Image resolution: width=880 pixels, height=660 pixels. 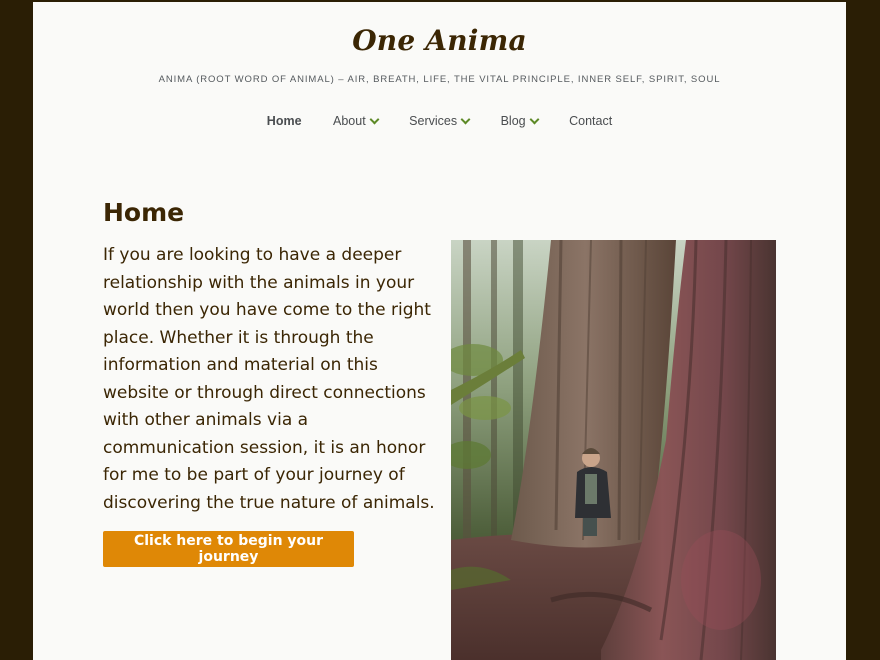 What do you see at coordinates (433, 121) in the screenshot?
I see `nav-label-services: Services` at bounding box center [433, 121].